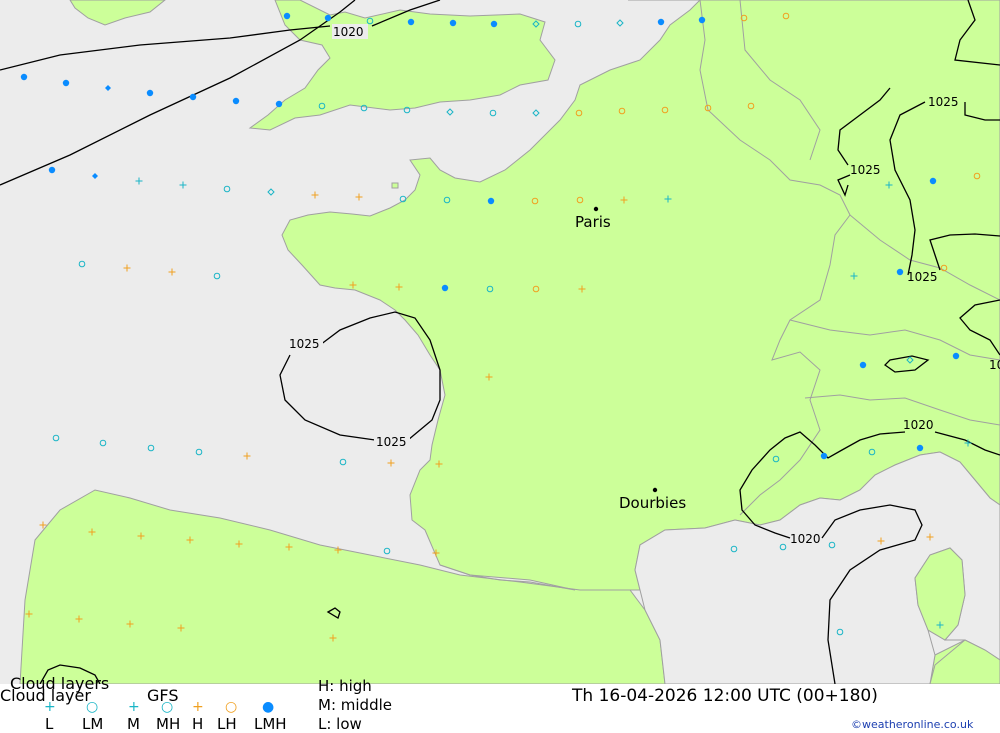  Describe the element at coordinates (198, 724) in the screenshot. I see `legend-label-h: H` at that location.